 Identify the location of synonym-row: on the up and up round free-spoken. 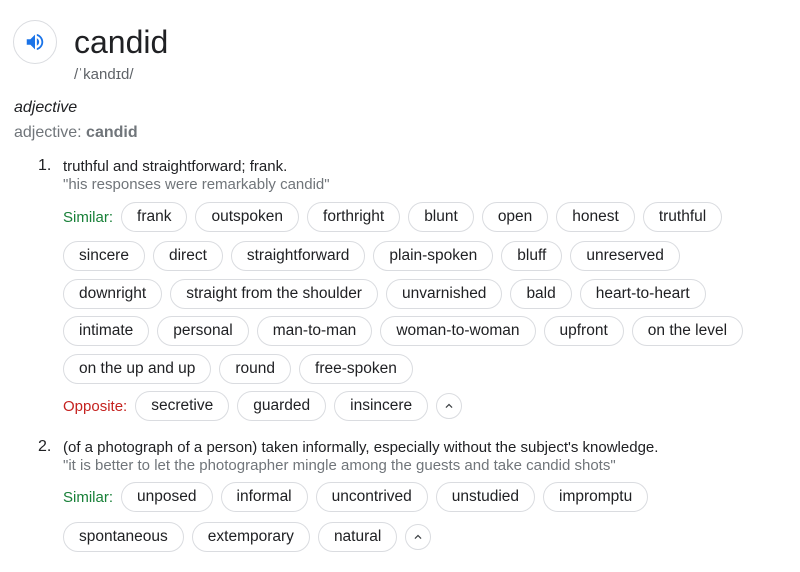
(242, 369).